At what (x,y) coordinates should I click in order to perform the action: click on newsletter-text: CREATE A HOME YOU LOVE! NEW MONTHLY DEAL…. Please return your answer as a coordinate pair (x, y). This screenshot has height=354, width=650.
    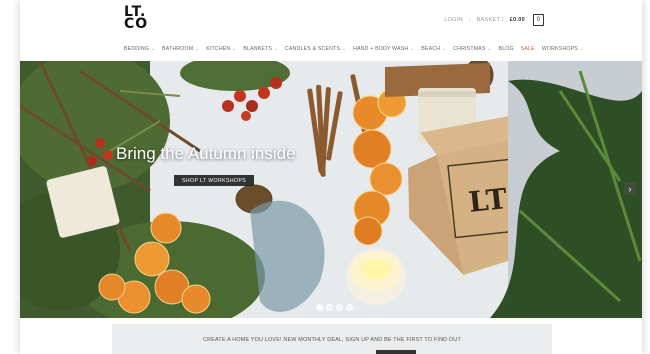
    Looking at the image, I should click on (332, 340).